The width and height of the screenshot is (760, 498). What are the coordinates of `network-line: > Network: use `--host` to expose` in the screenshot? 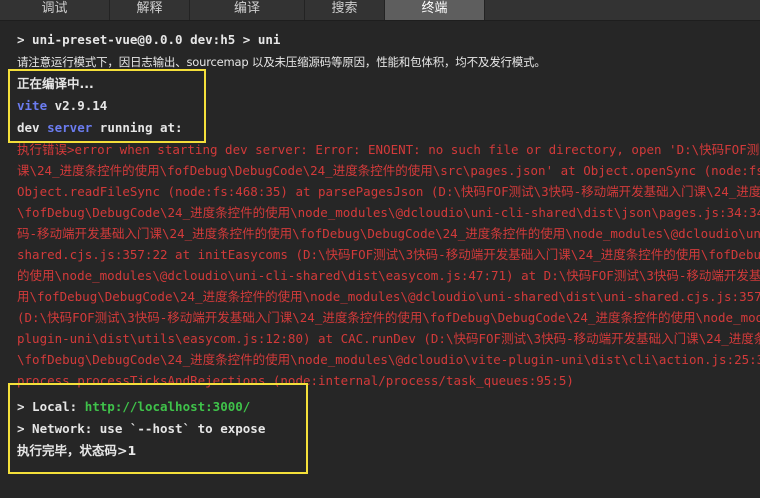 It's located at (141, 428).